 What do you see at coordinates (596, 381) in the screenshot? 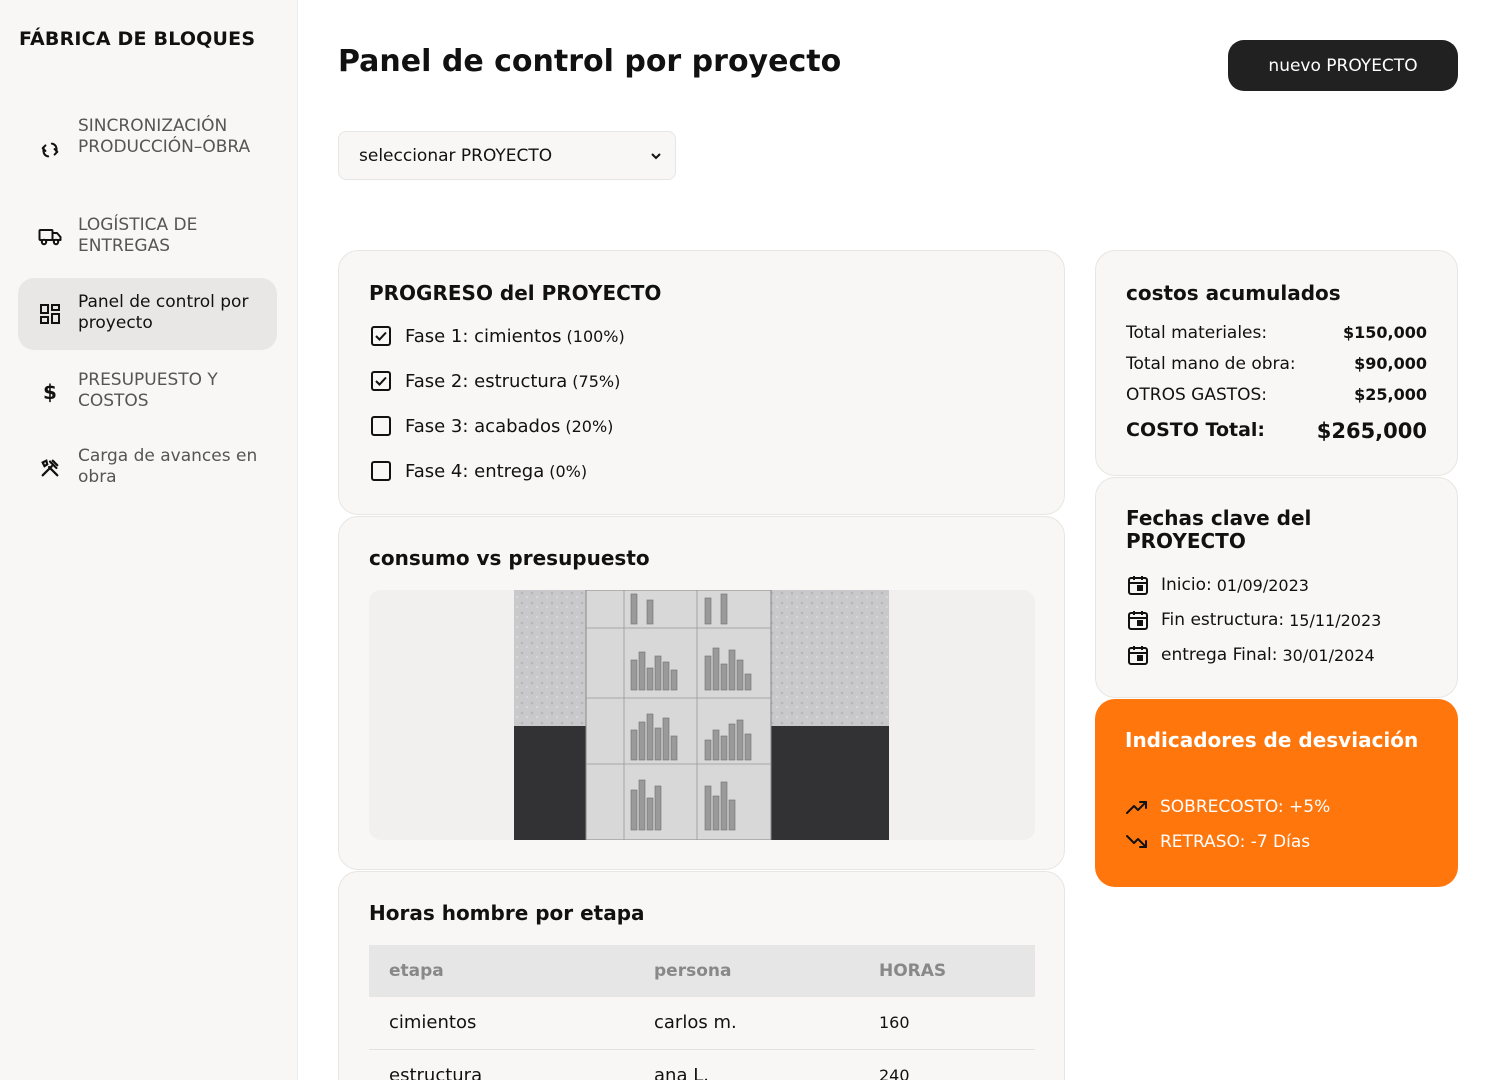
I see `phase-pct: (75%)` at bounding box center [596, 381].